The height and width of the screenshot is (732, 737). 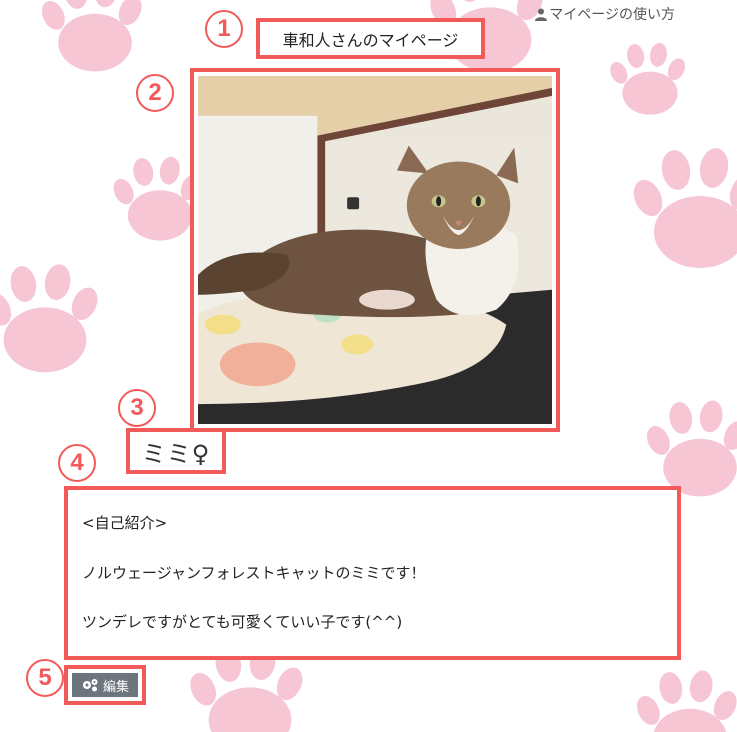 I want to click on pet-name: ミミ♀, so click(x=176, y=451).